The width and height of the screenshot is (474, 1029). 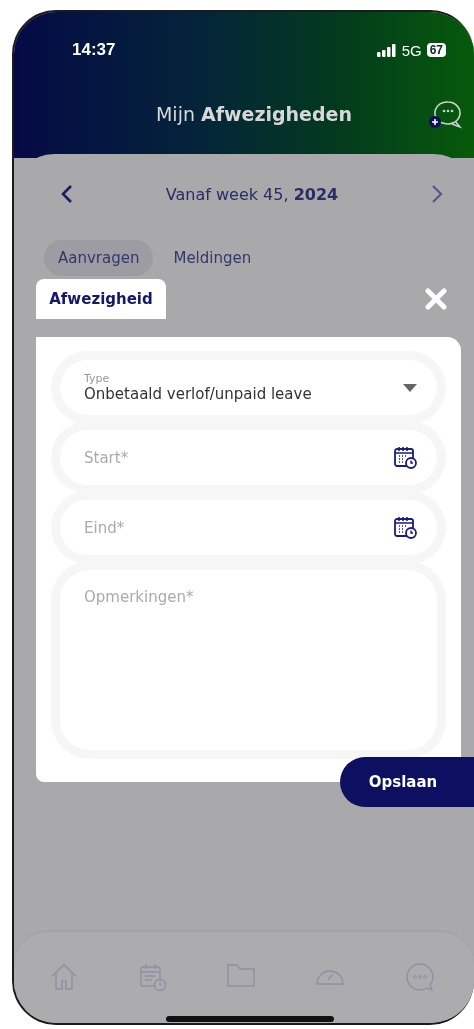 I want to click on status-time: 14:37, so click(x=94, y=50).